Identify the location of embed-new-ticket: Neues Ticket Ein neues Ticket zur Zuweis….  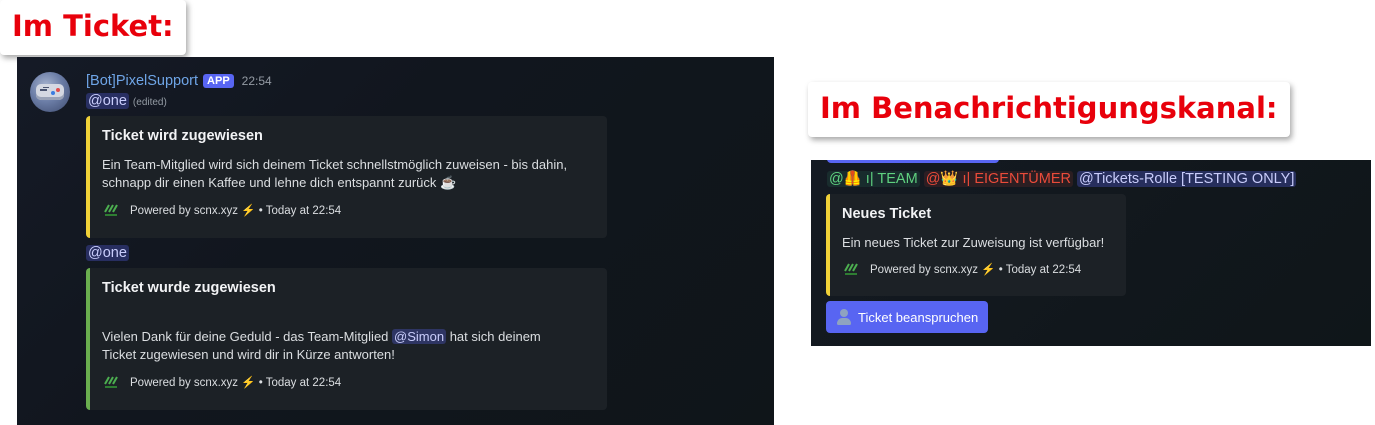
(976, 245).